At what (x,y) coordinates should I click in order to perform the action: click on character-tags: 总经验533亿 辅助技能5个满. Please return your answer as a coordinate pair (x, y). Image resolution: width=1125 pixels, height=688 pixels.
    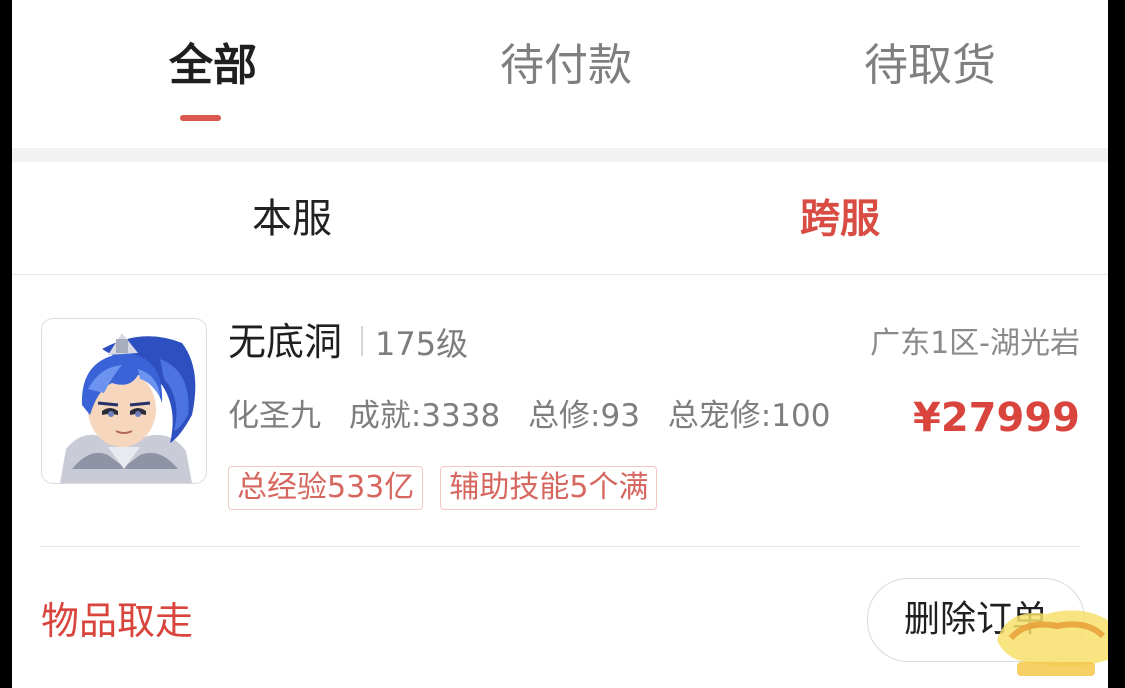
    Looking at the image, I should click on (448, 488).